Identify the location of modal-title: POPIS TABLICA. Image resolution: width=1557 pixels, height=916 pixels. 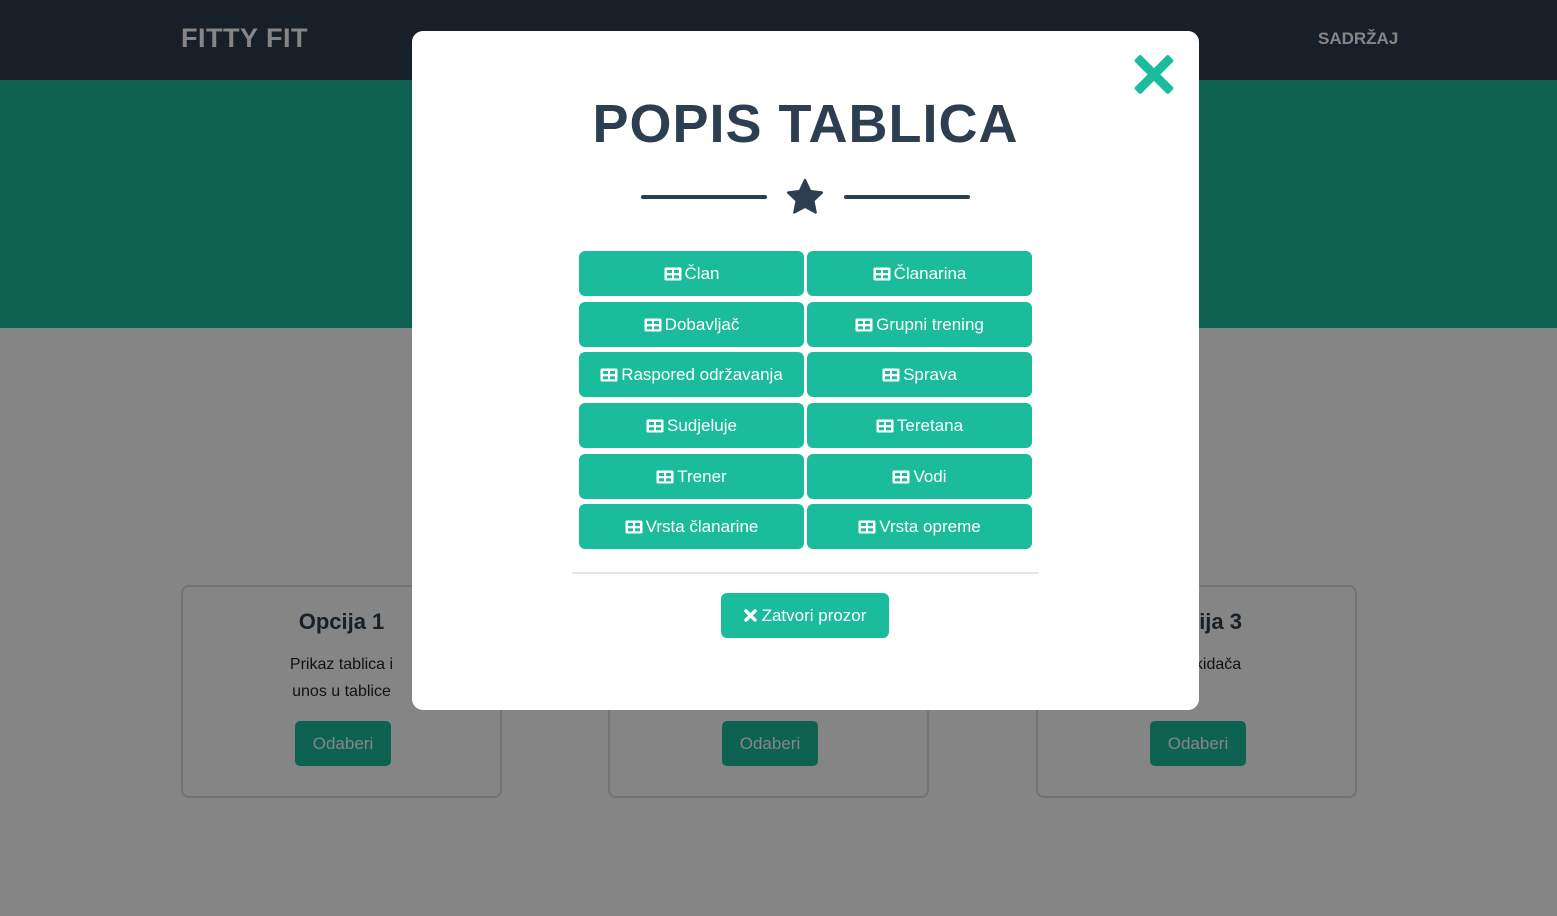
(805, 124).